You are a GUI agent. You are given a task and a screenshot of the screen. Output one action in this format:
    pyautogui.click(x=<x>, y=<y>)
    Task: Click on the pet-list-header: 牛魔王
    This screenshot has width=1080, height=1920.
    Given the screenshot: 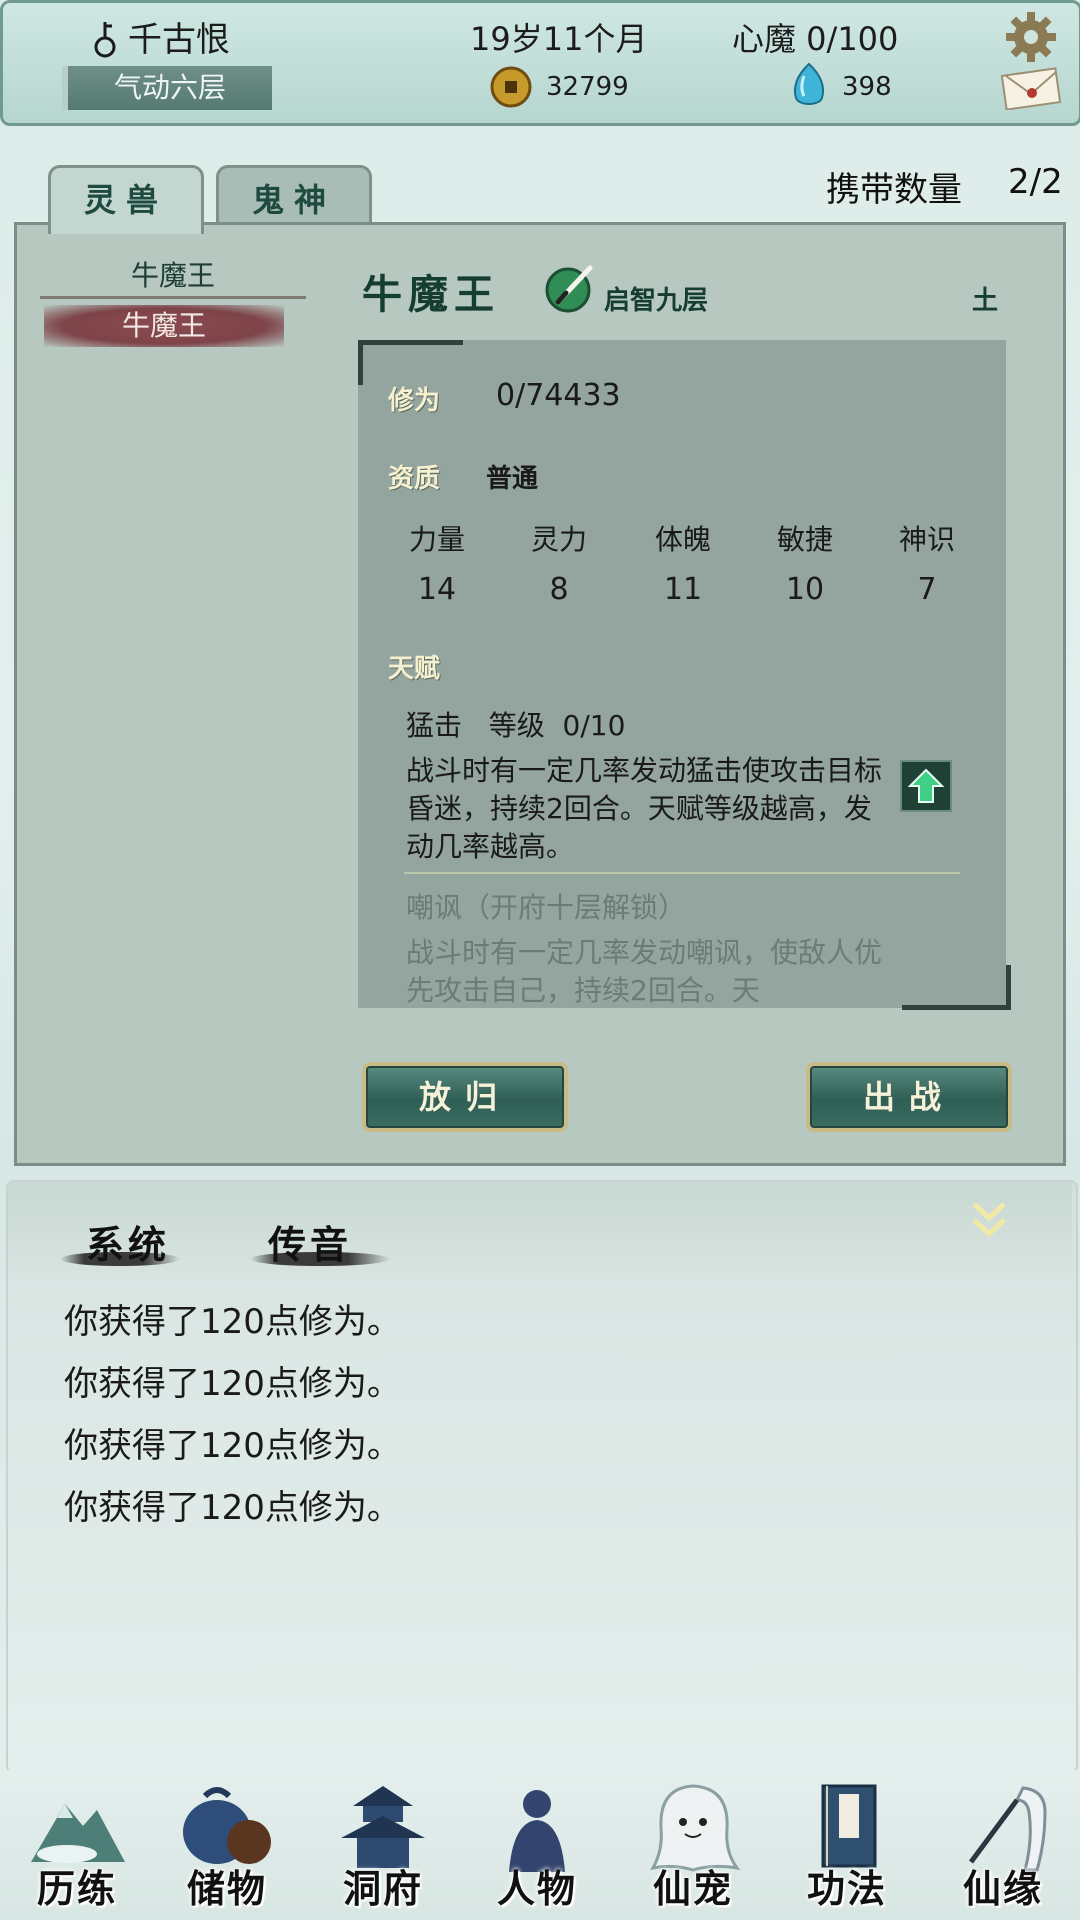 What is the action you would take?
    pyautogui.click(x=172, y=275)
    